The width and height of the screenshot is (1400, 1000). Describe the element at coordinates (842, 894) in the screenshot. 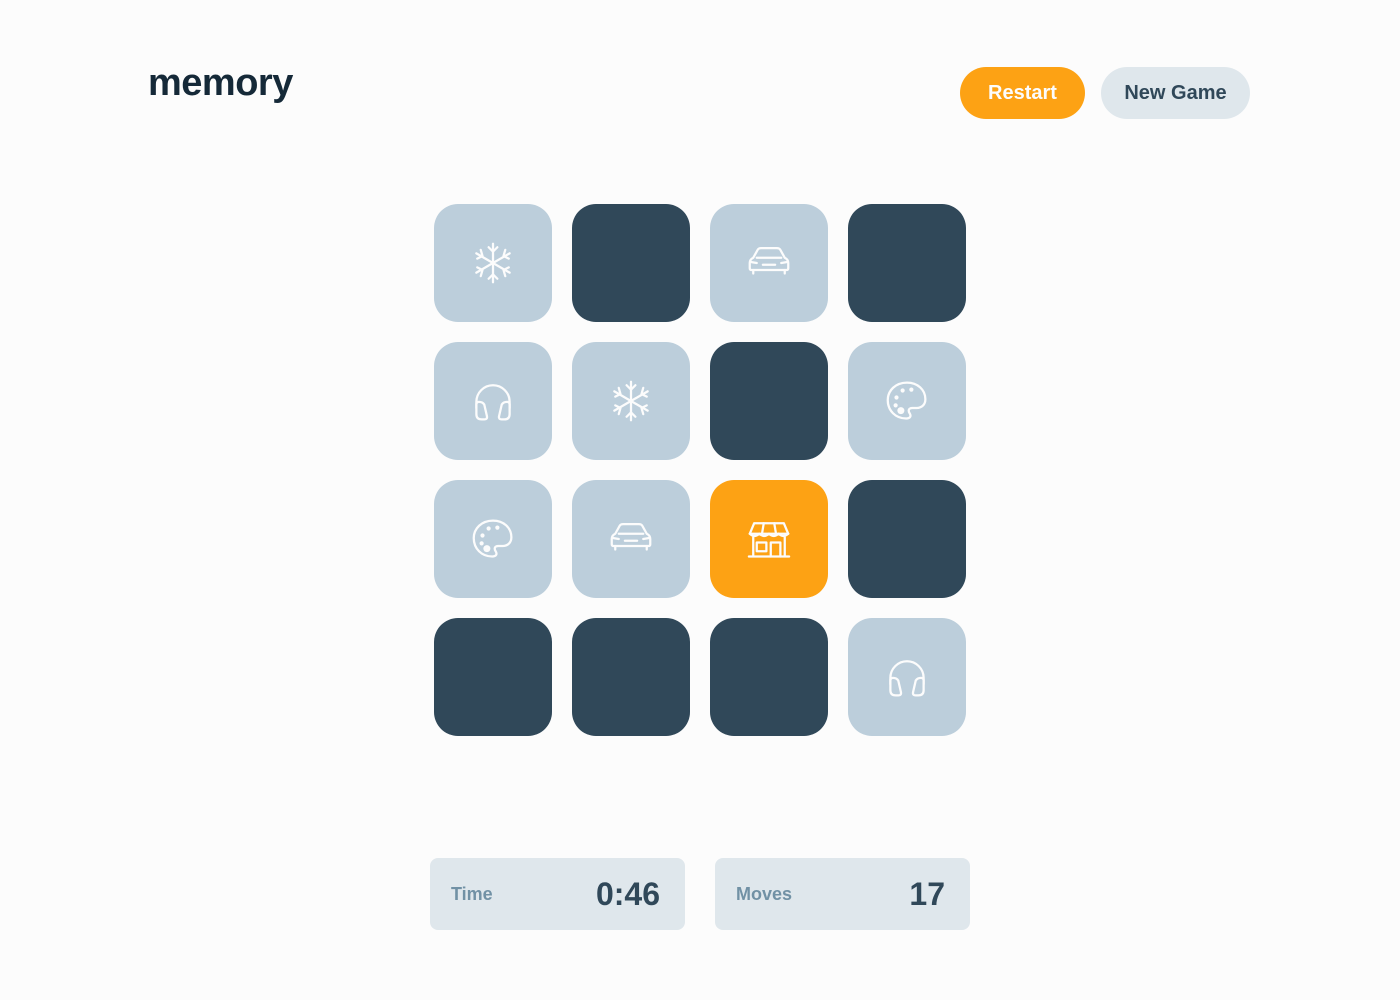

I see `moves-stat: Moves 17` at that location.